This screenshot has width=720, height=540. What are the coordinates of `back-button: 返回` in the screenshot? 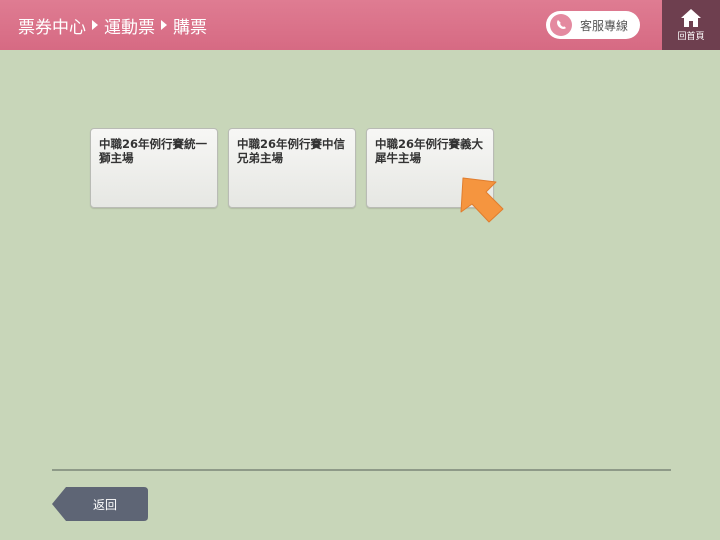 It's located at (100, 504).